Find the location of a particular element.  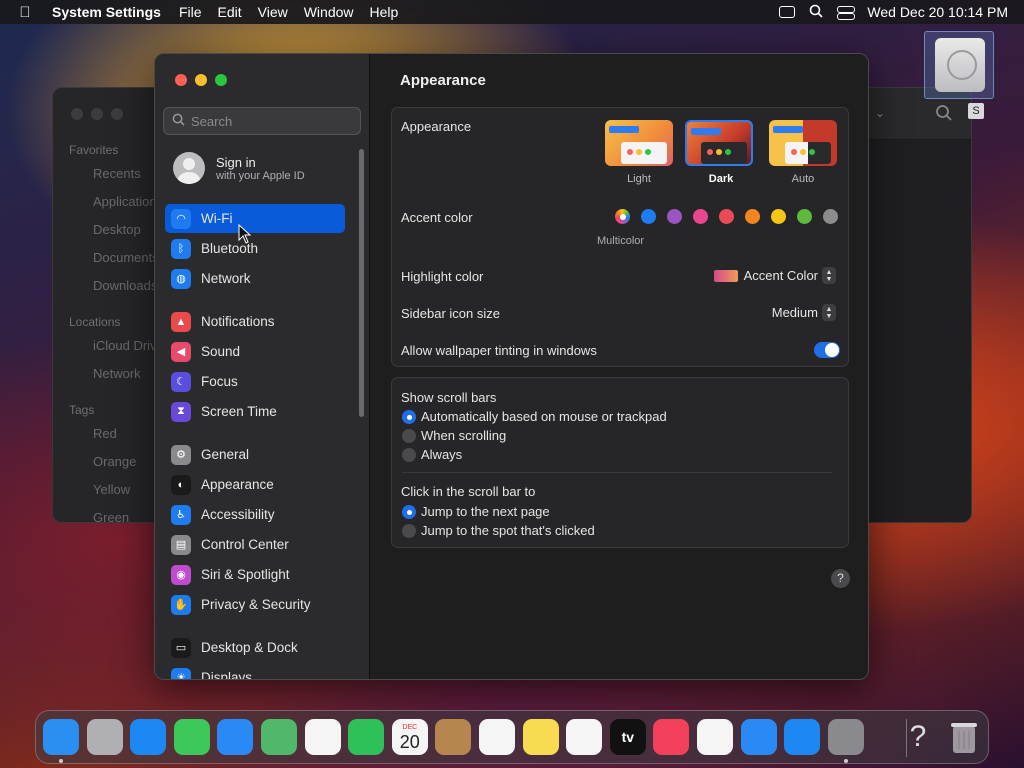

search-icon is located at coordinates (178, 121).